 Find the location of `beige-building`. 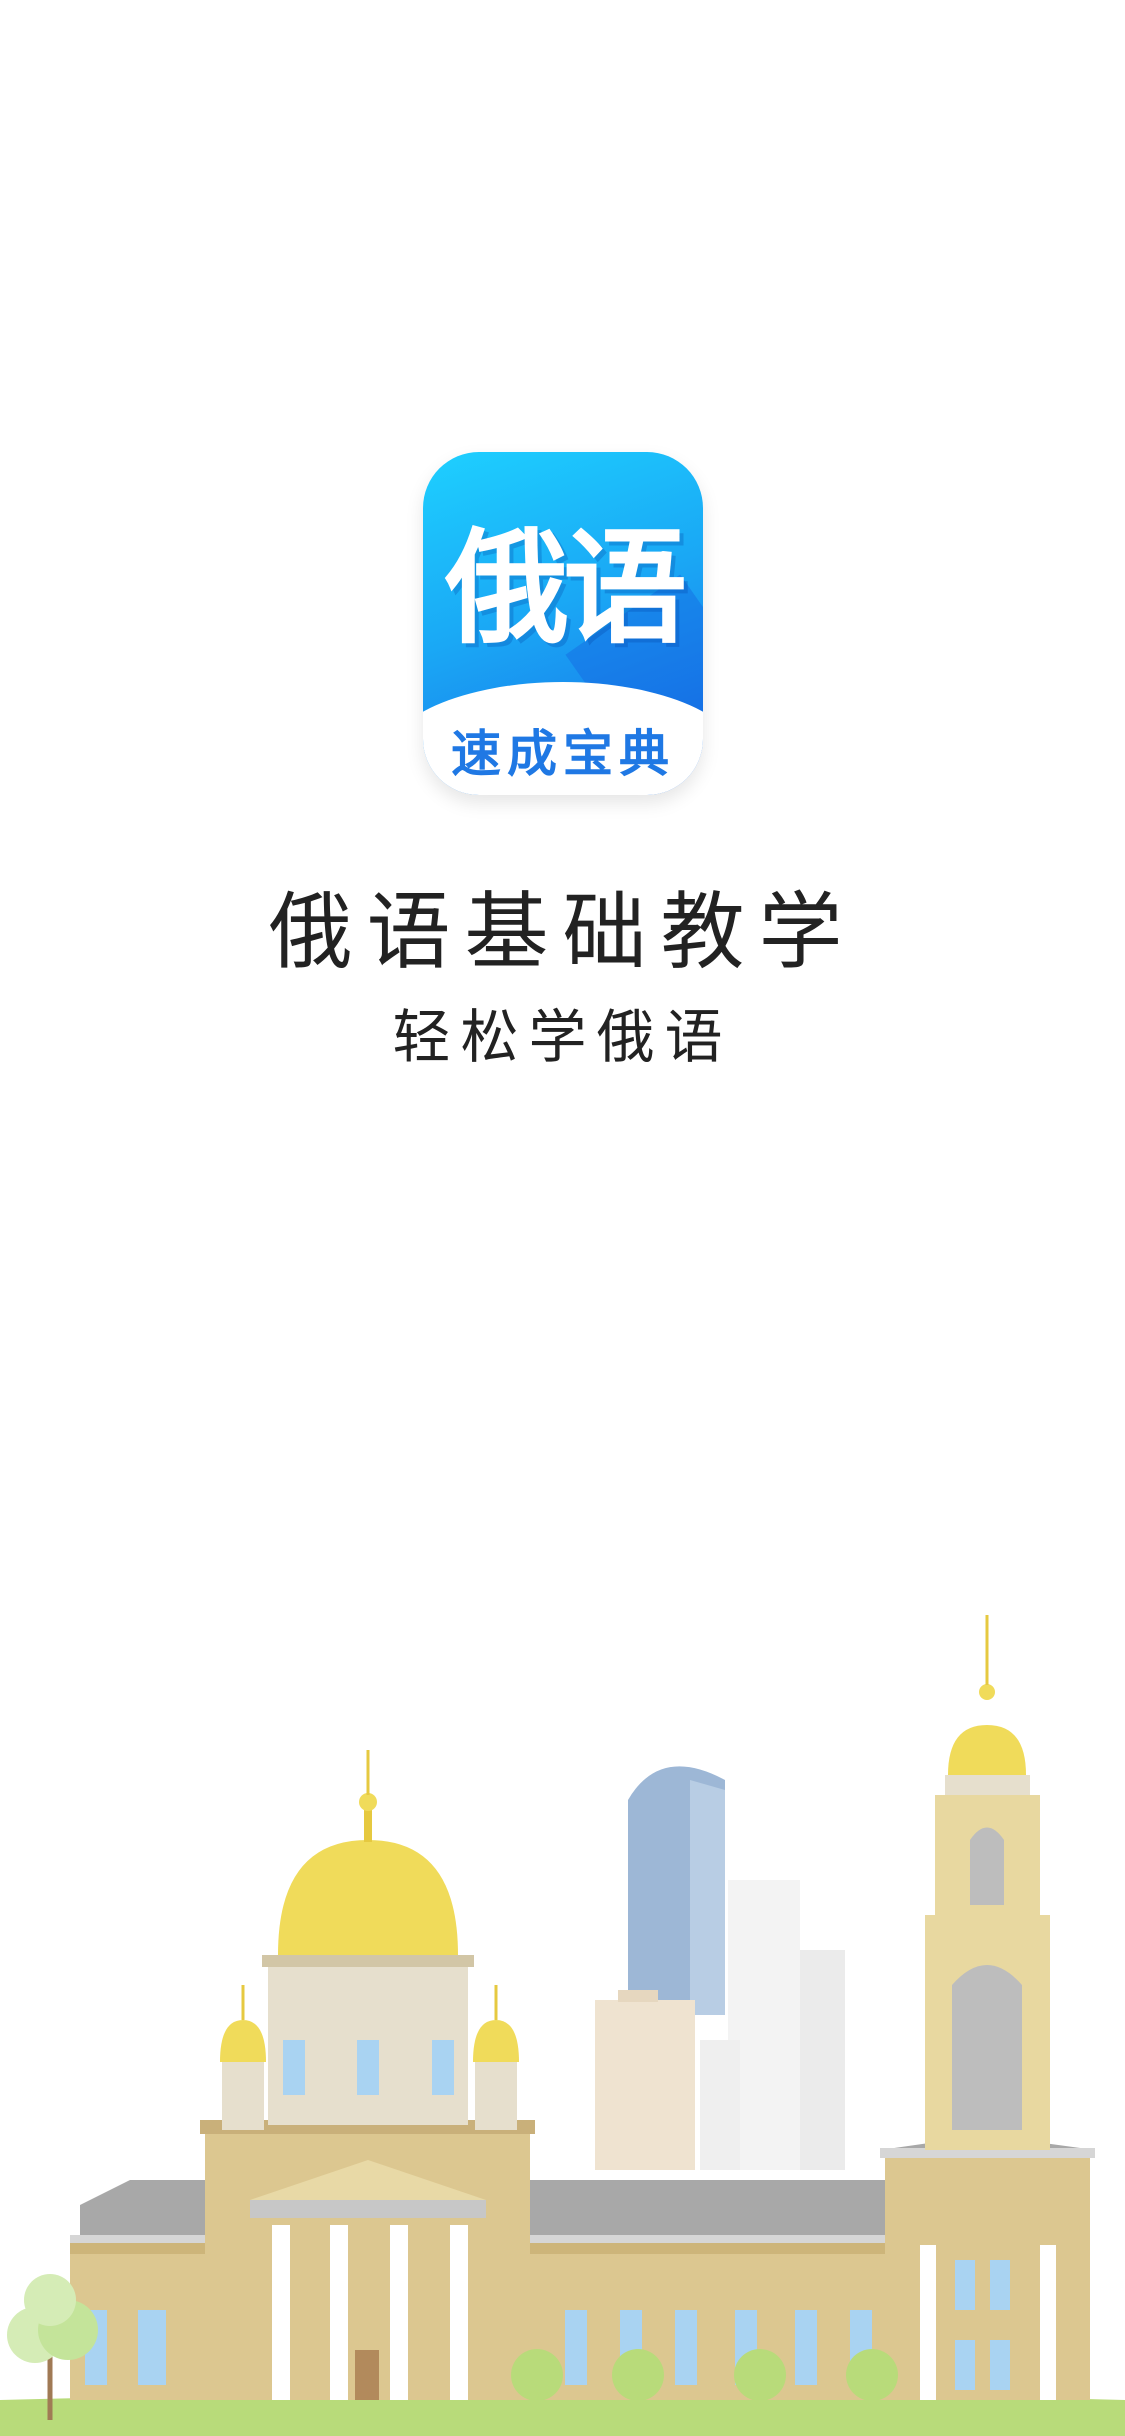

beige-building is located at coordinates (645, 2080).